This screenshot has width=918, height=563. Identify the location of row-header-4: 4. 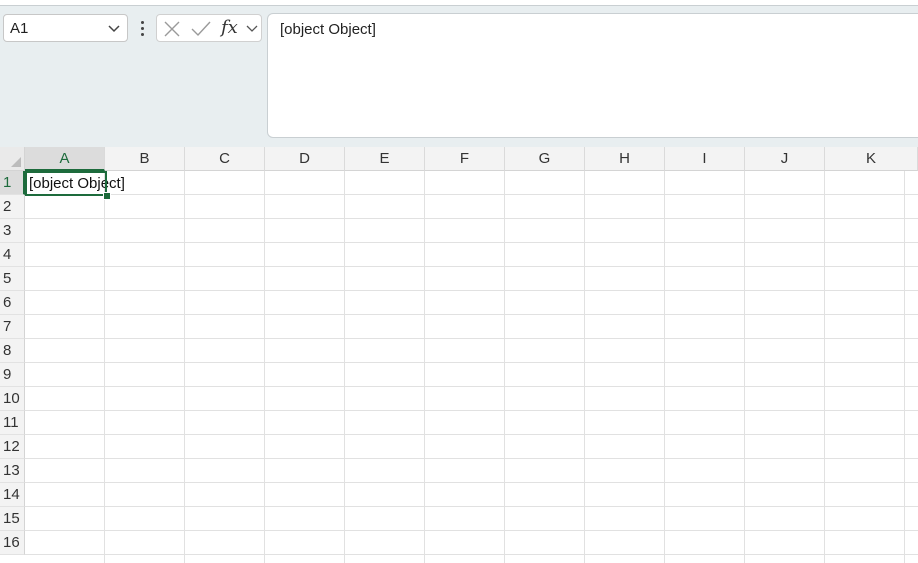
(12, 255).